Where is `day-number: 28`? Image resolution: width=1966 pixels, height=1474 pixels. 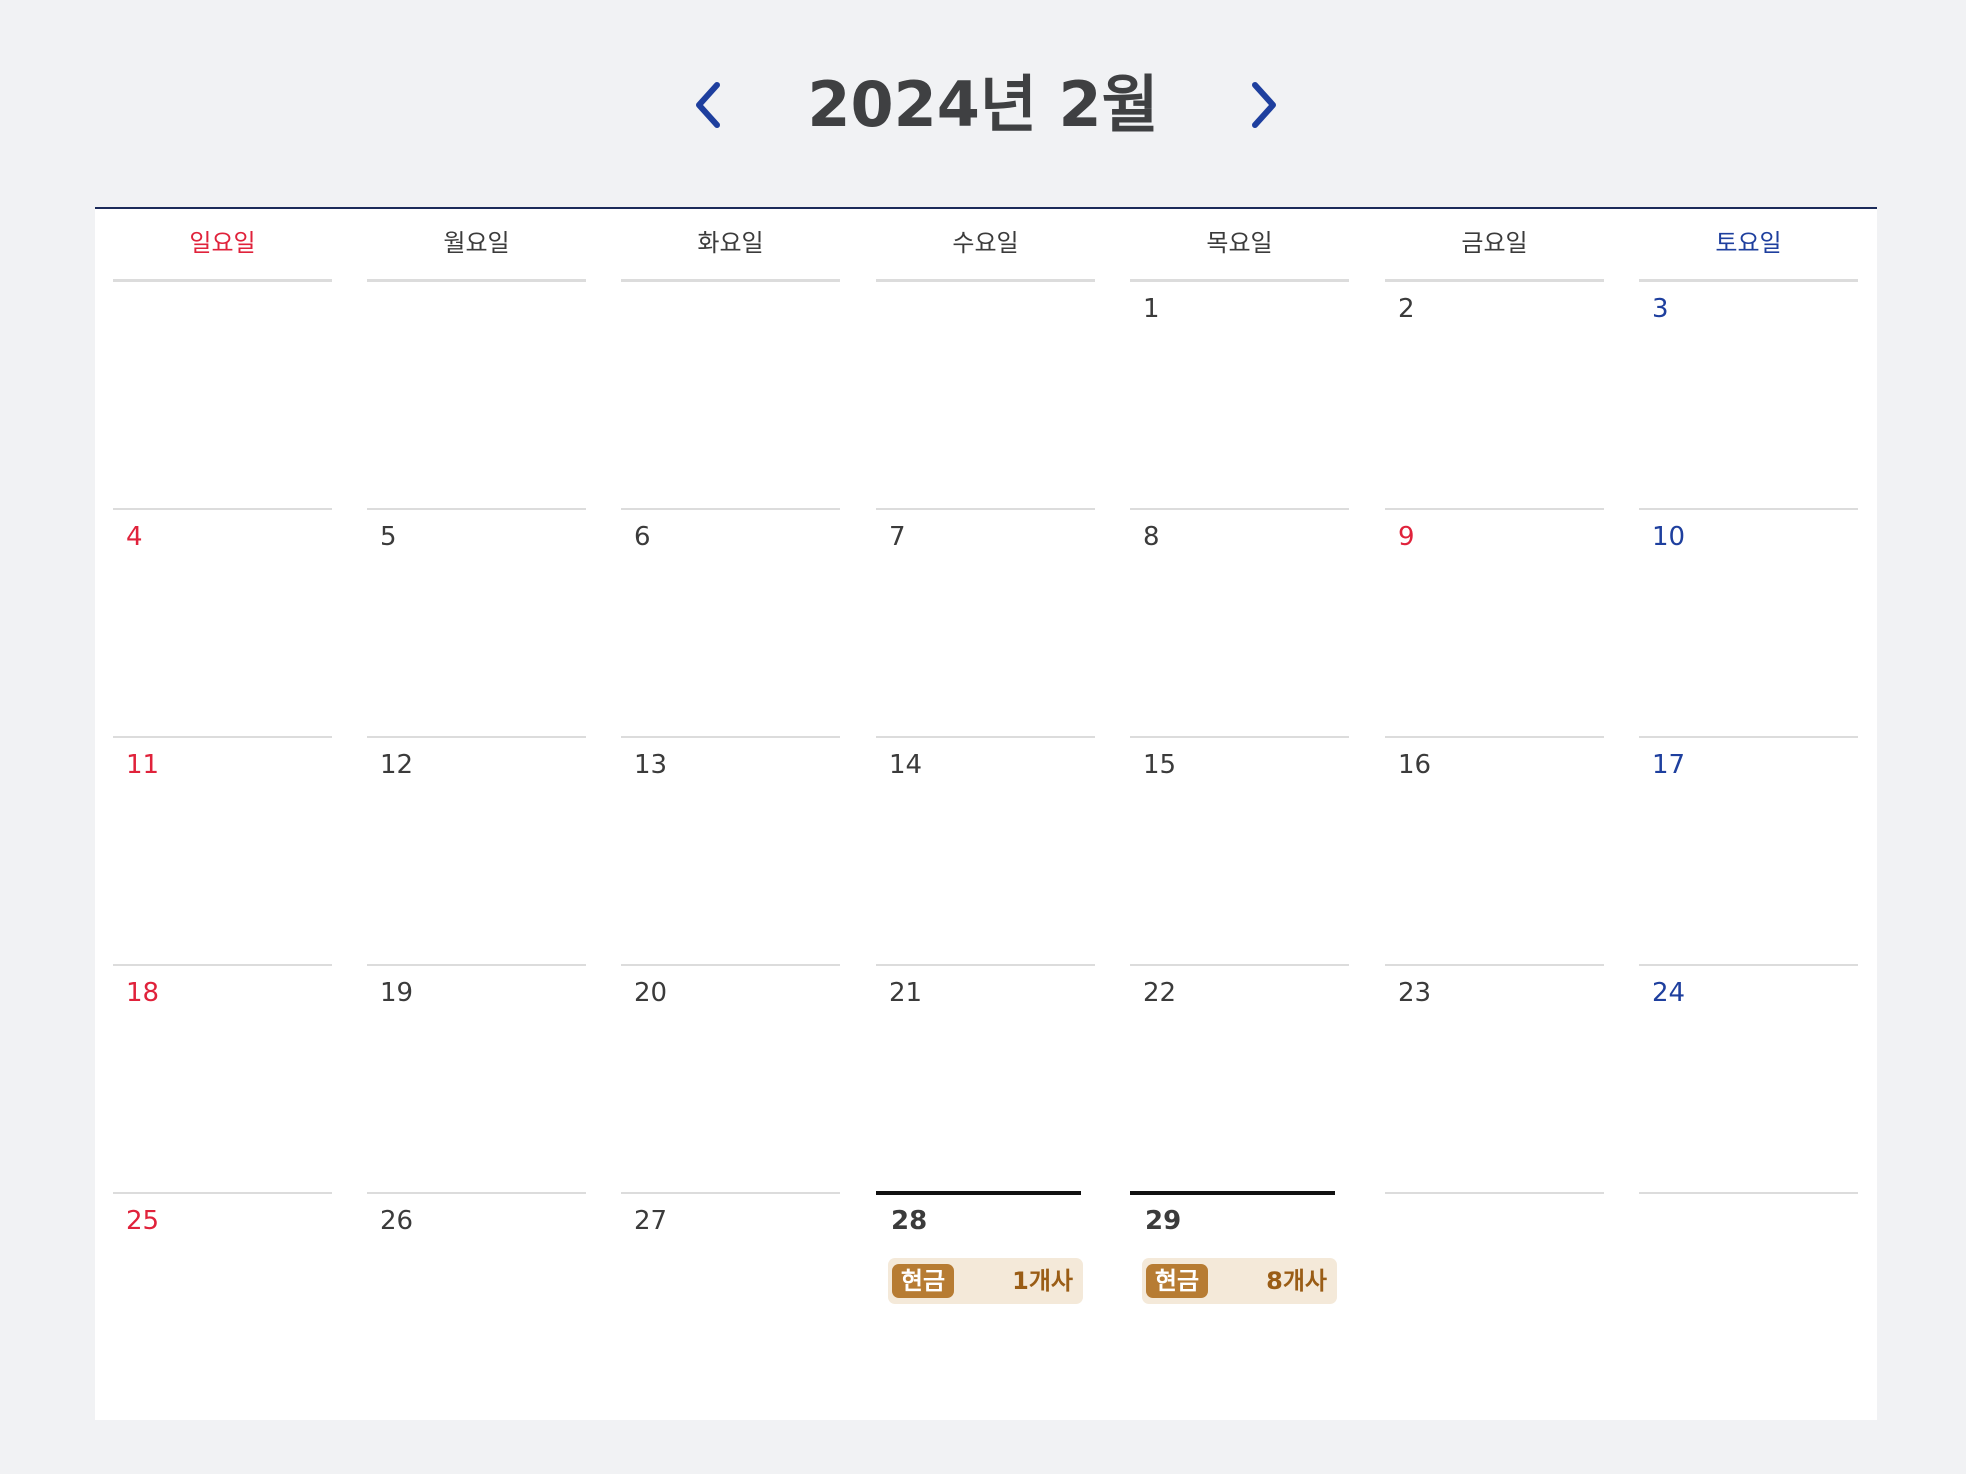 day-number: 28 is located at coordinates (909, 1221).